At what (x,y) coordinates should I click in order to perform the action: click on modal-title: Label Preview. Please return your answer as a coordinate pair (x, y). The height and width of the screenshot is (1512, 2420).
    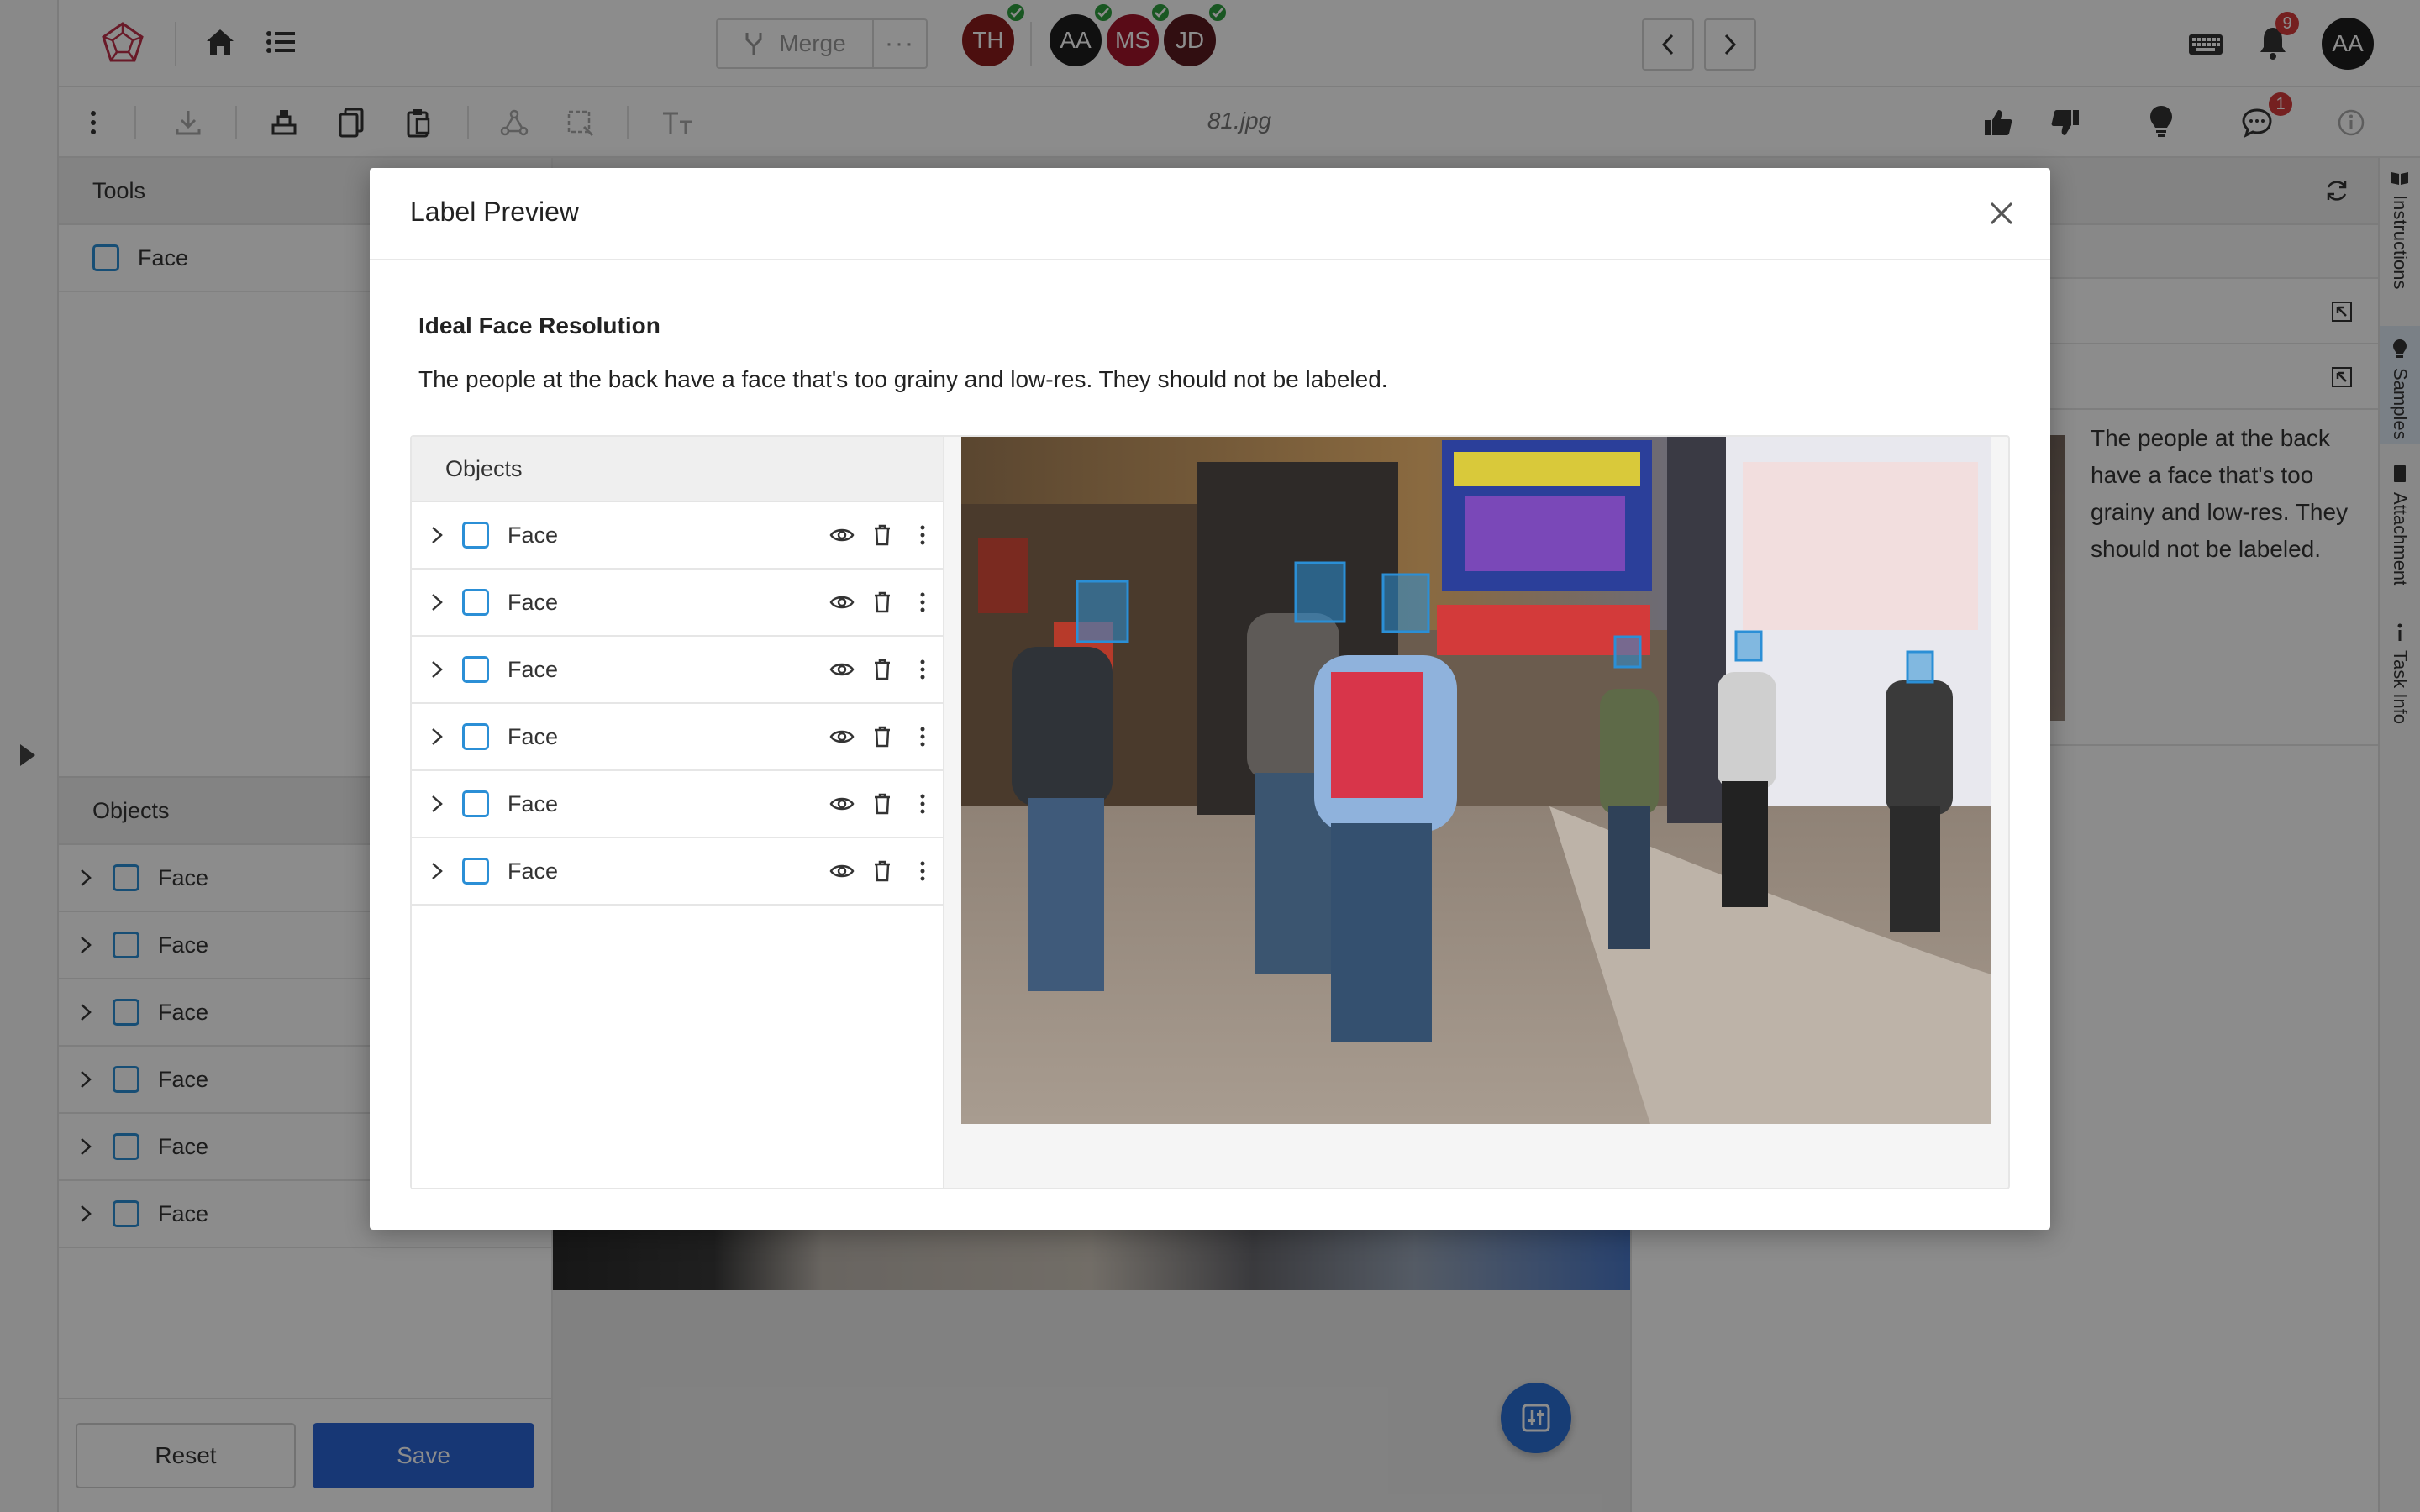
    Looking at the image, I should click on (495, 212).